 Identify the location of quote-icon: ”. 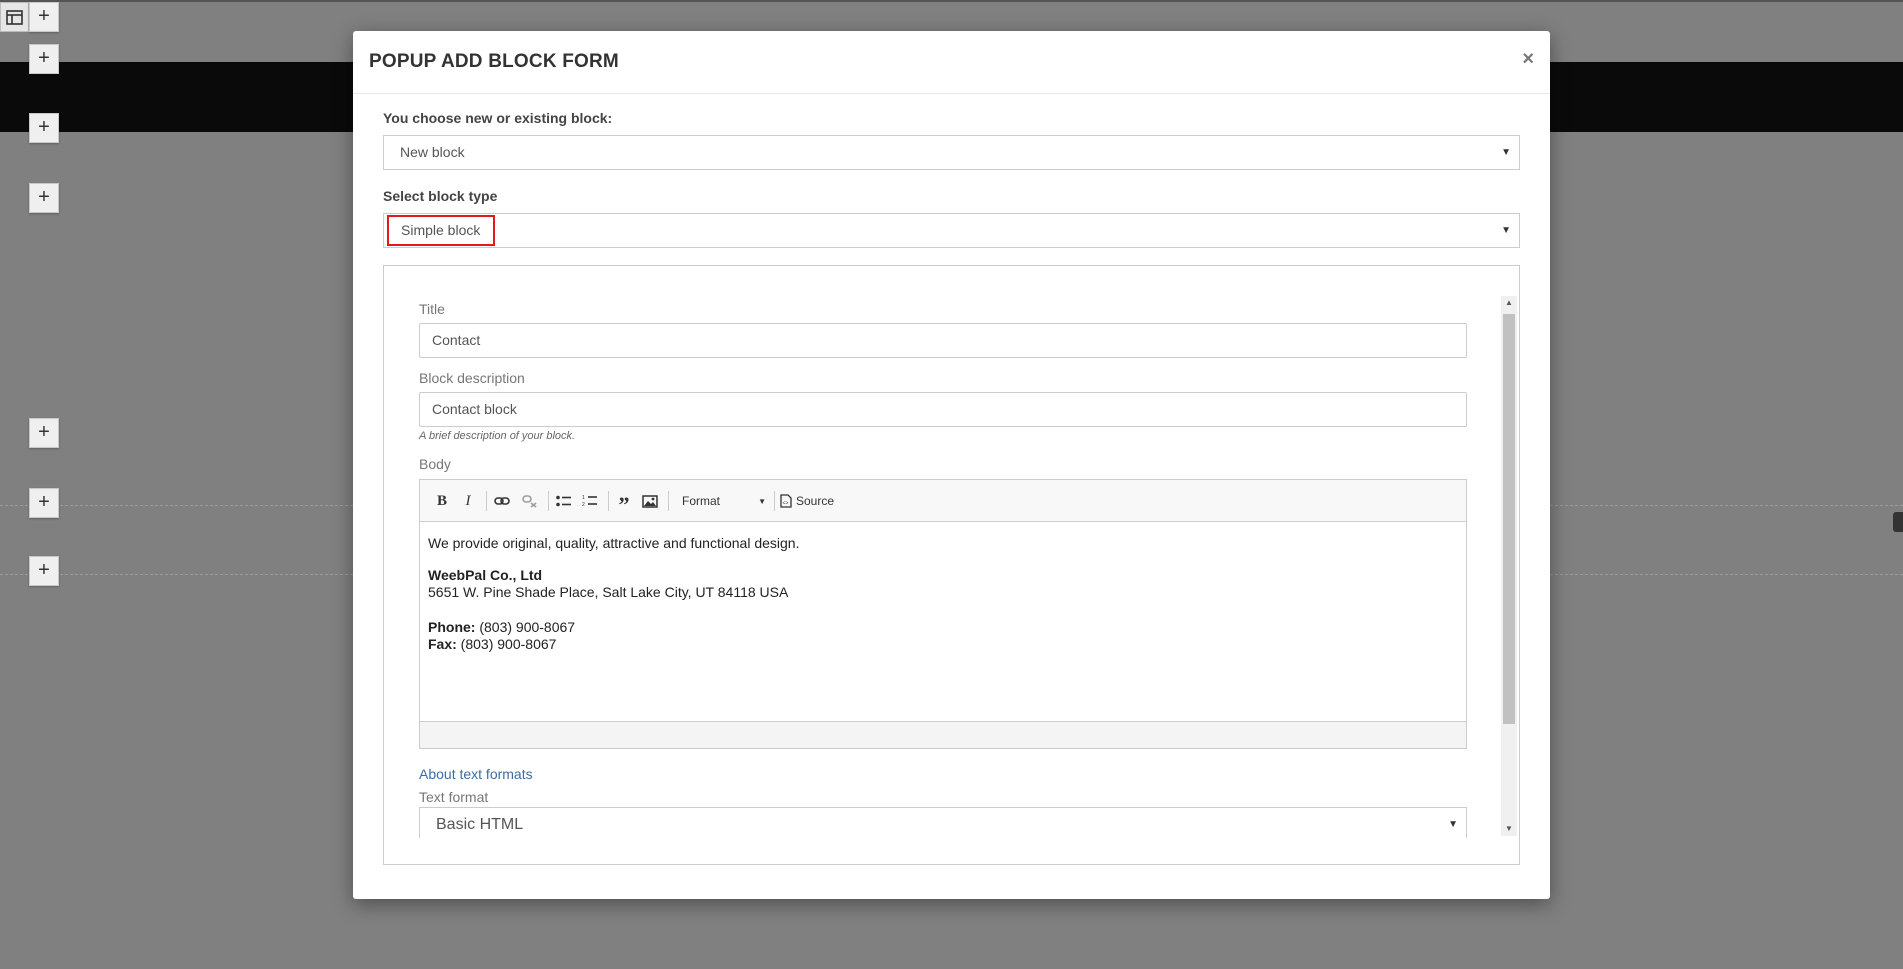
(624, 504).